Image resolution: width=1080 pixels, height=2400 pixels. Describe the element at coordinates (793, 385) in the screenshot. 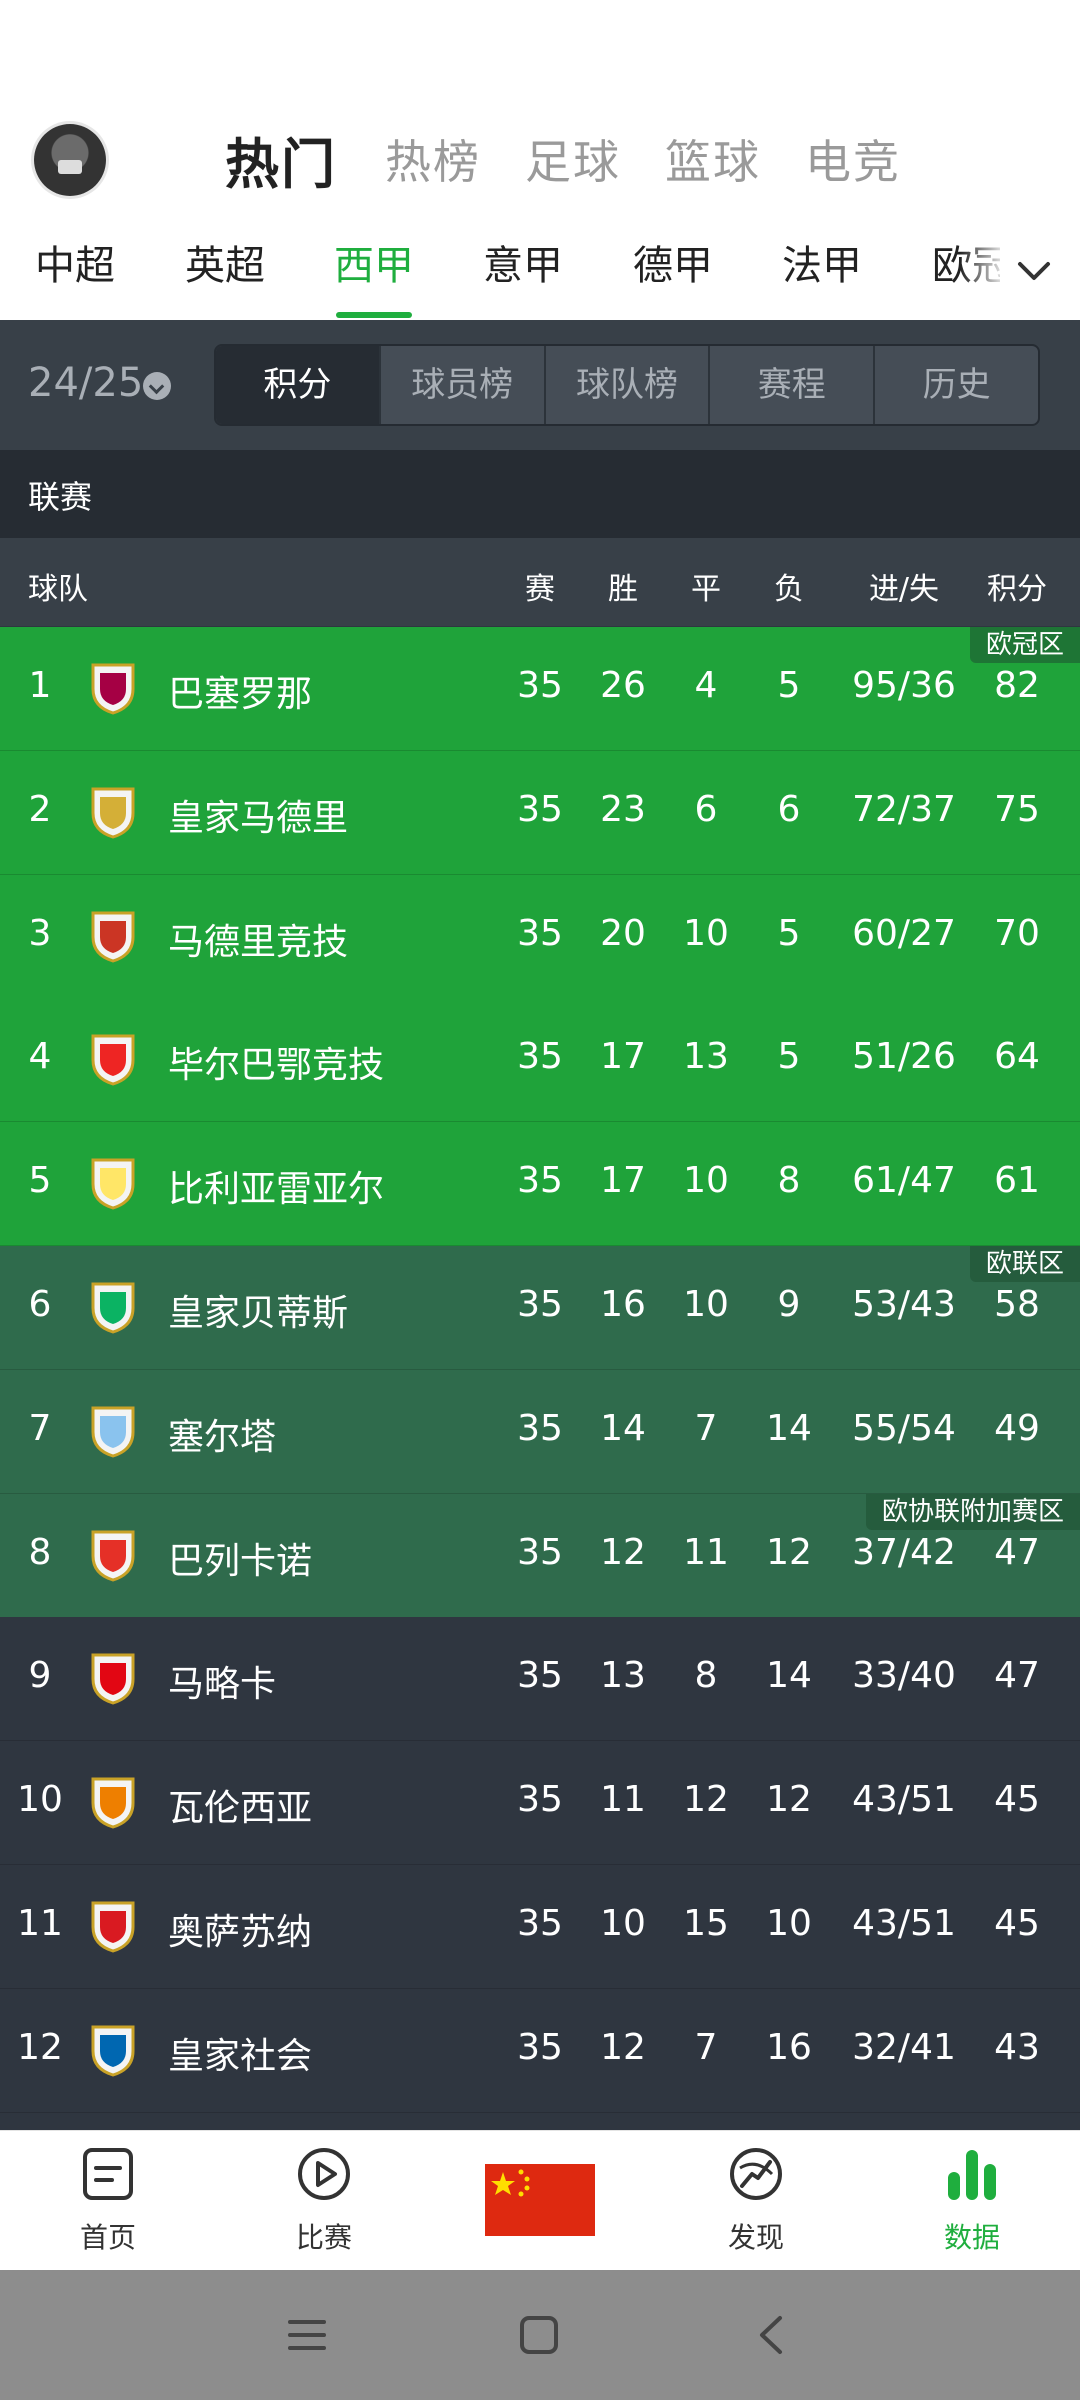

I see `subtab-schedule: 赛程` at that location.